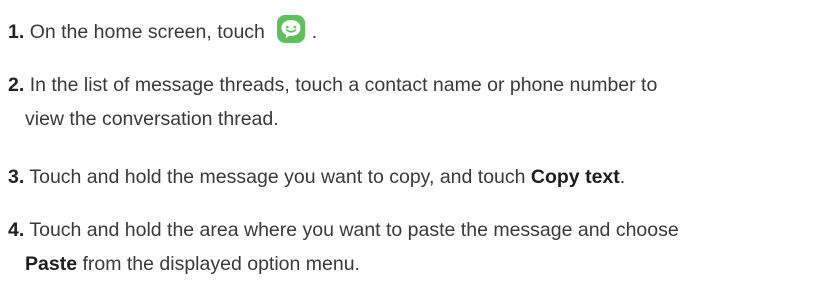  Describe the element at coordinates (51, 264) in the screenshot. I see `paste-label: Paste` at that location.